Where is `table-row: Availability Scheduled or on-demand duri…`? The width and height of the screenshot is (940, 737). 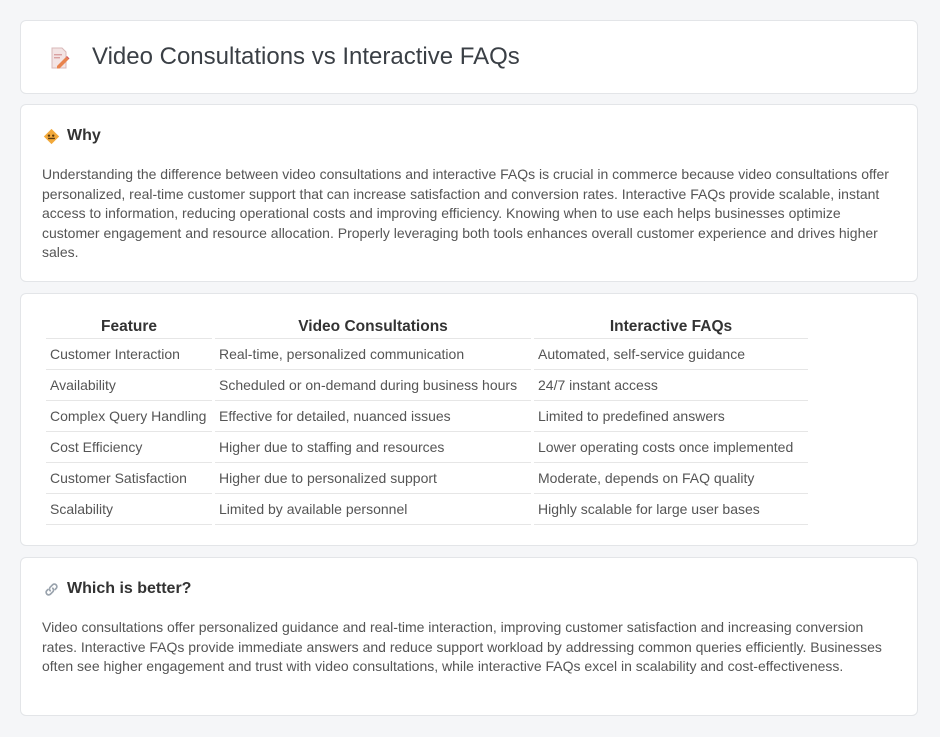
table-row: Availability Scheduled or on-demand duri… is located at coordinates (427, 385).